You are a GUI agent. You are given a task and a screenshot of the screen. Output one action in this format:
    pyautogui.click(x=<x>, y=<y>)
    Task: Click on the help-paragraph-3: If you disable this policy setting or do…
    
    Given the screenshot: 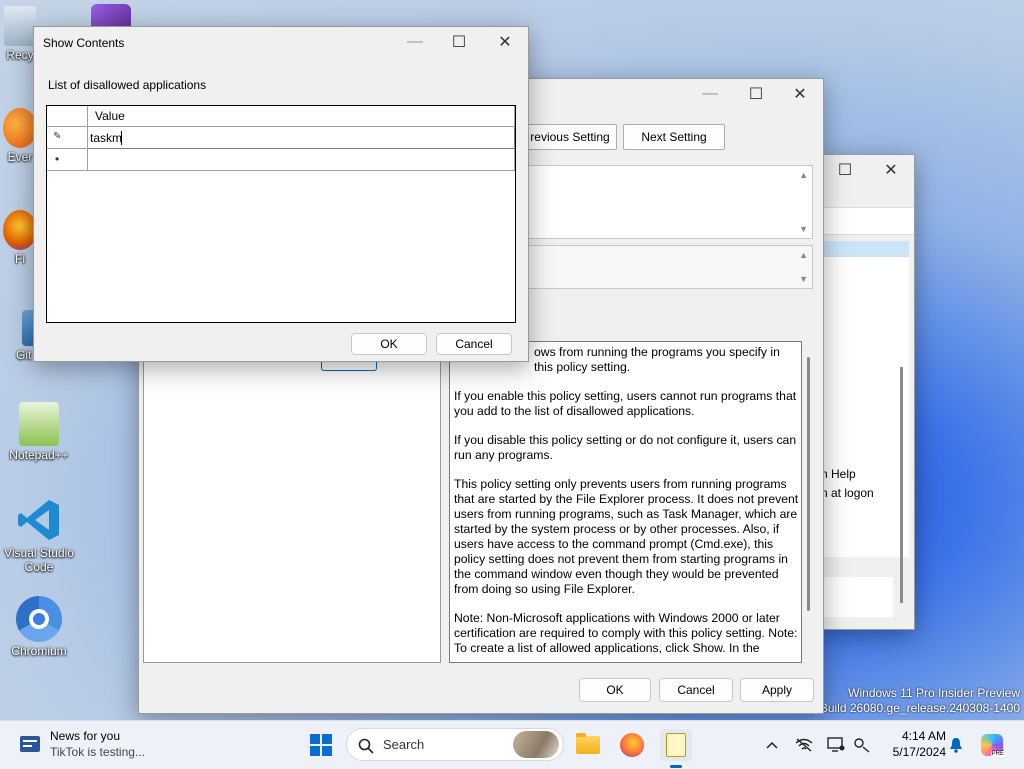 What is the action you would take?
    pyautogui.click(x=625, y=447)
    